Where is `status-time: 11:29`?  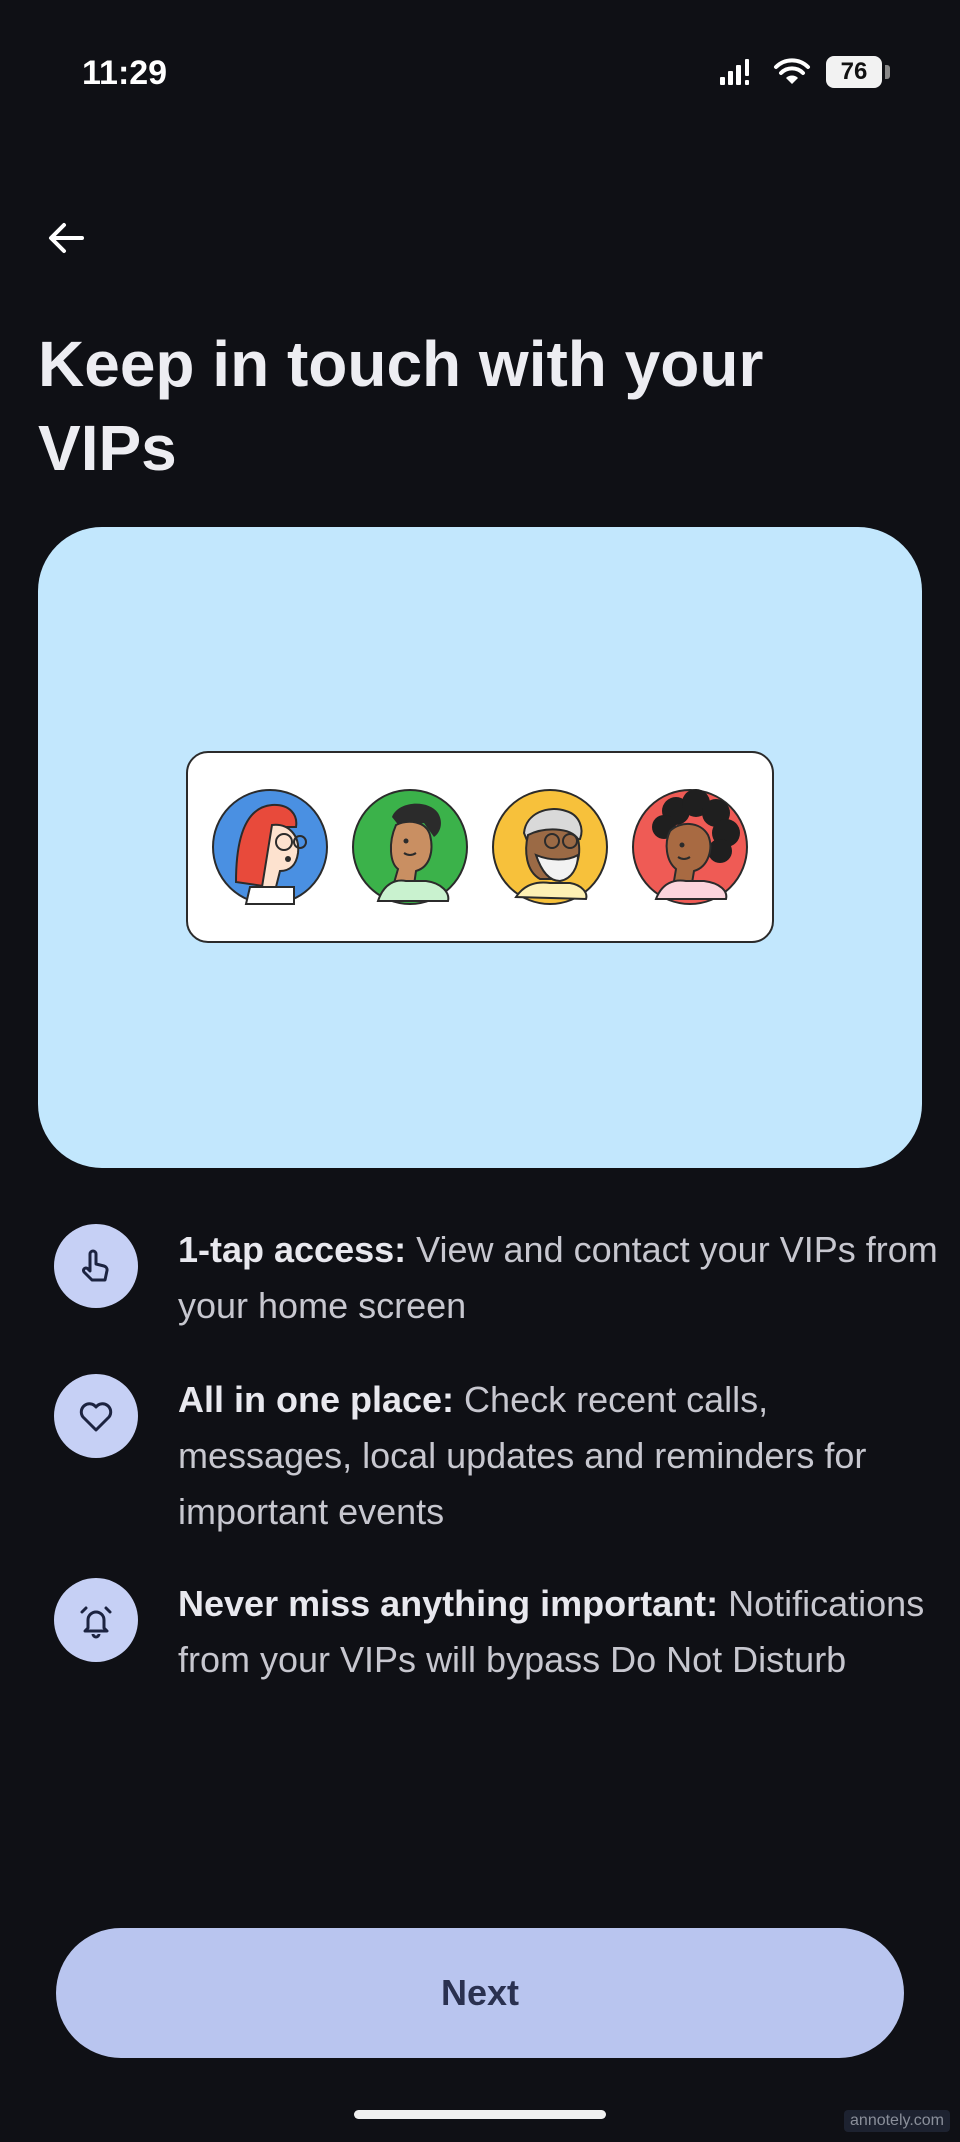
status-time: 11:29 is located at coordinates (125, 73).